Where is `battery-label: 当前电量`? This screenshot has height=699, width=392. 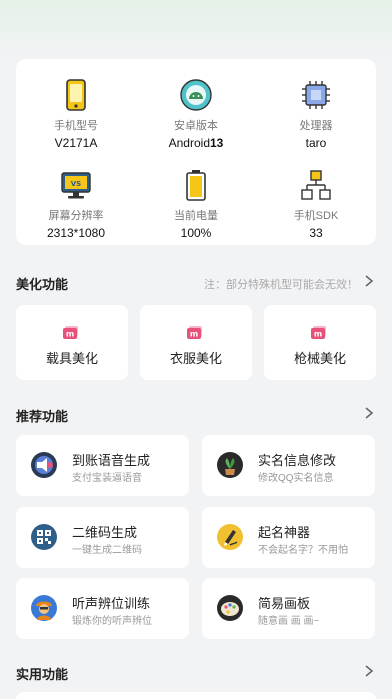 battery-label: 当前电量 is located at coordinates (196, 216).